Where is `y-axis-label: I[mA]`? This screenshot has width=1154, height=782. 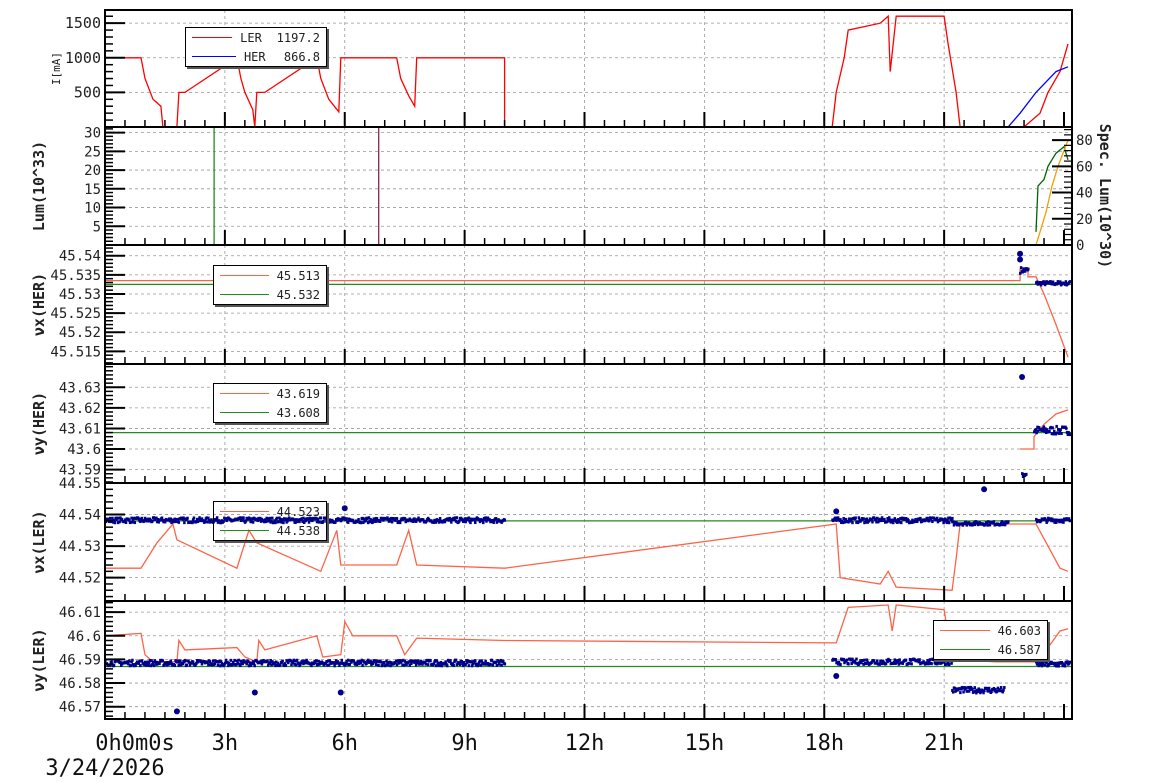
y-axis-label: I[mA] is located at coordinates (56, 68).